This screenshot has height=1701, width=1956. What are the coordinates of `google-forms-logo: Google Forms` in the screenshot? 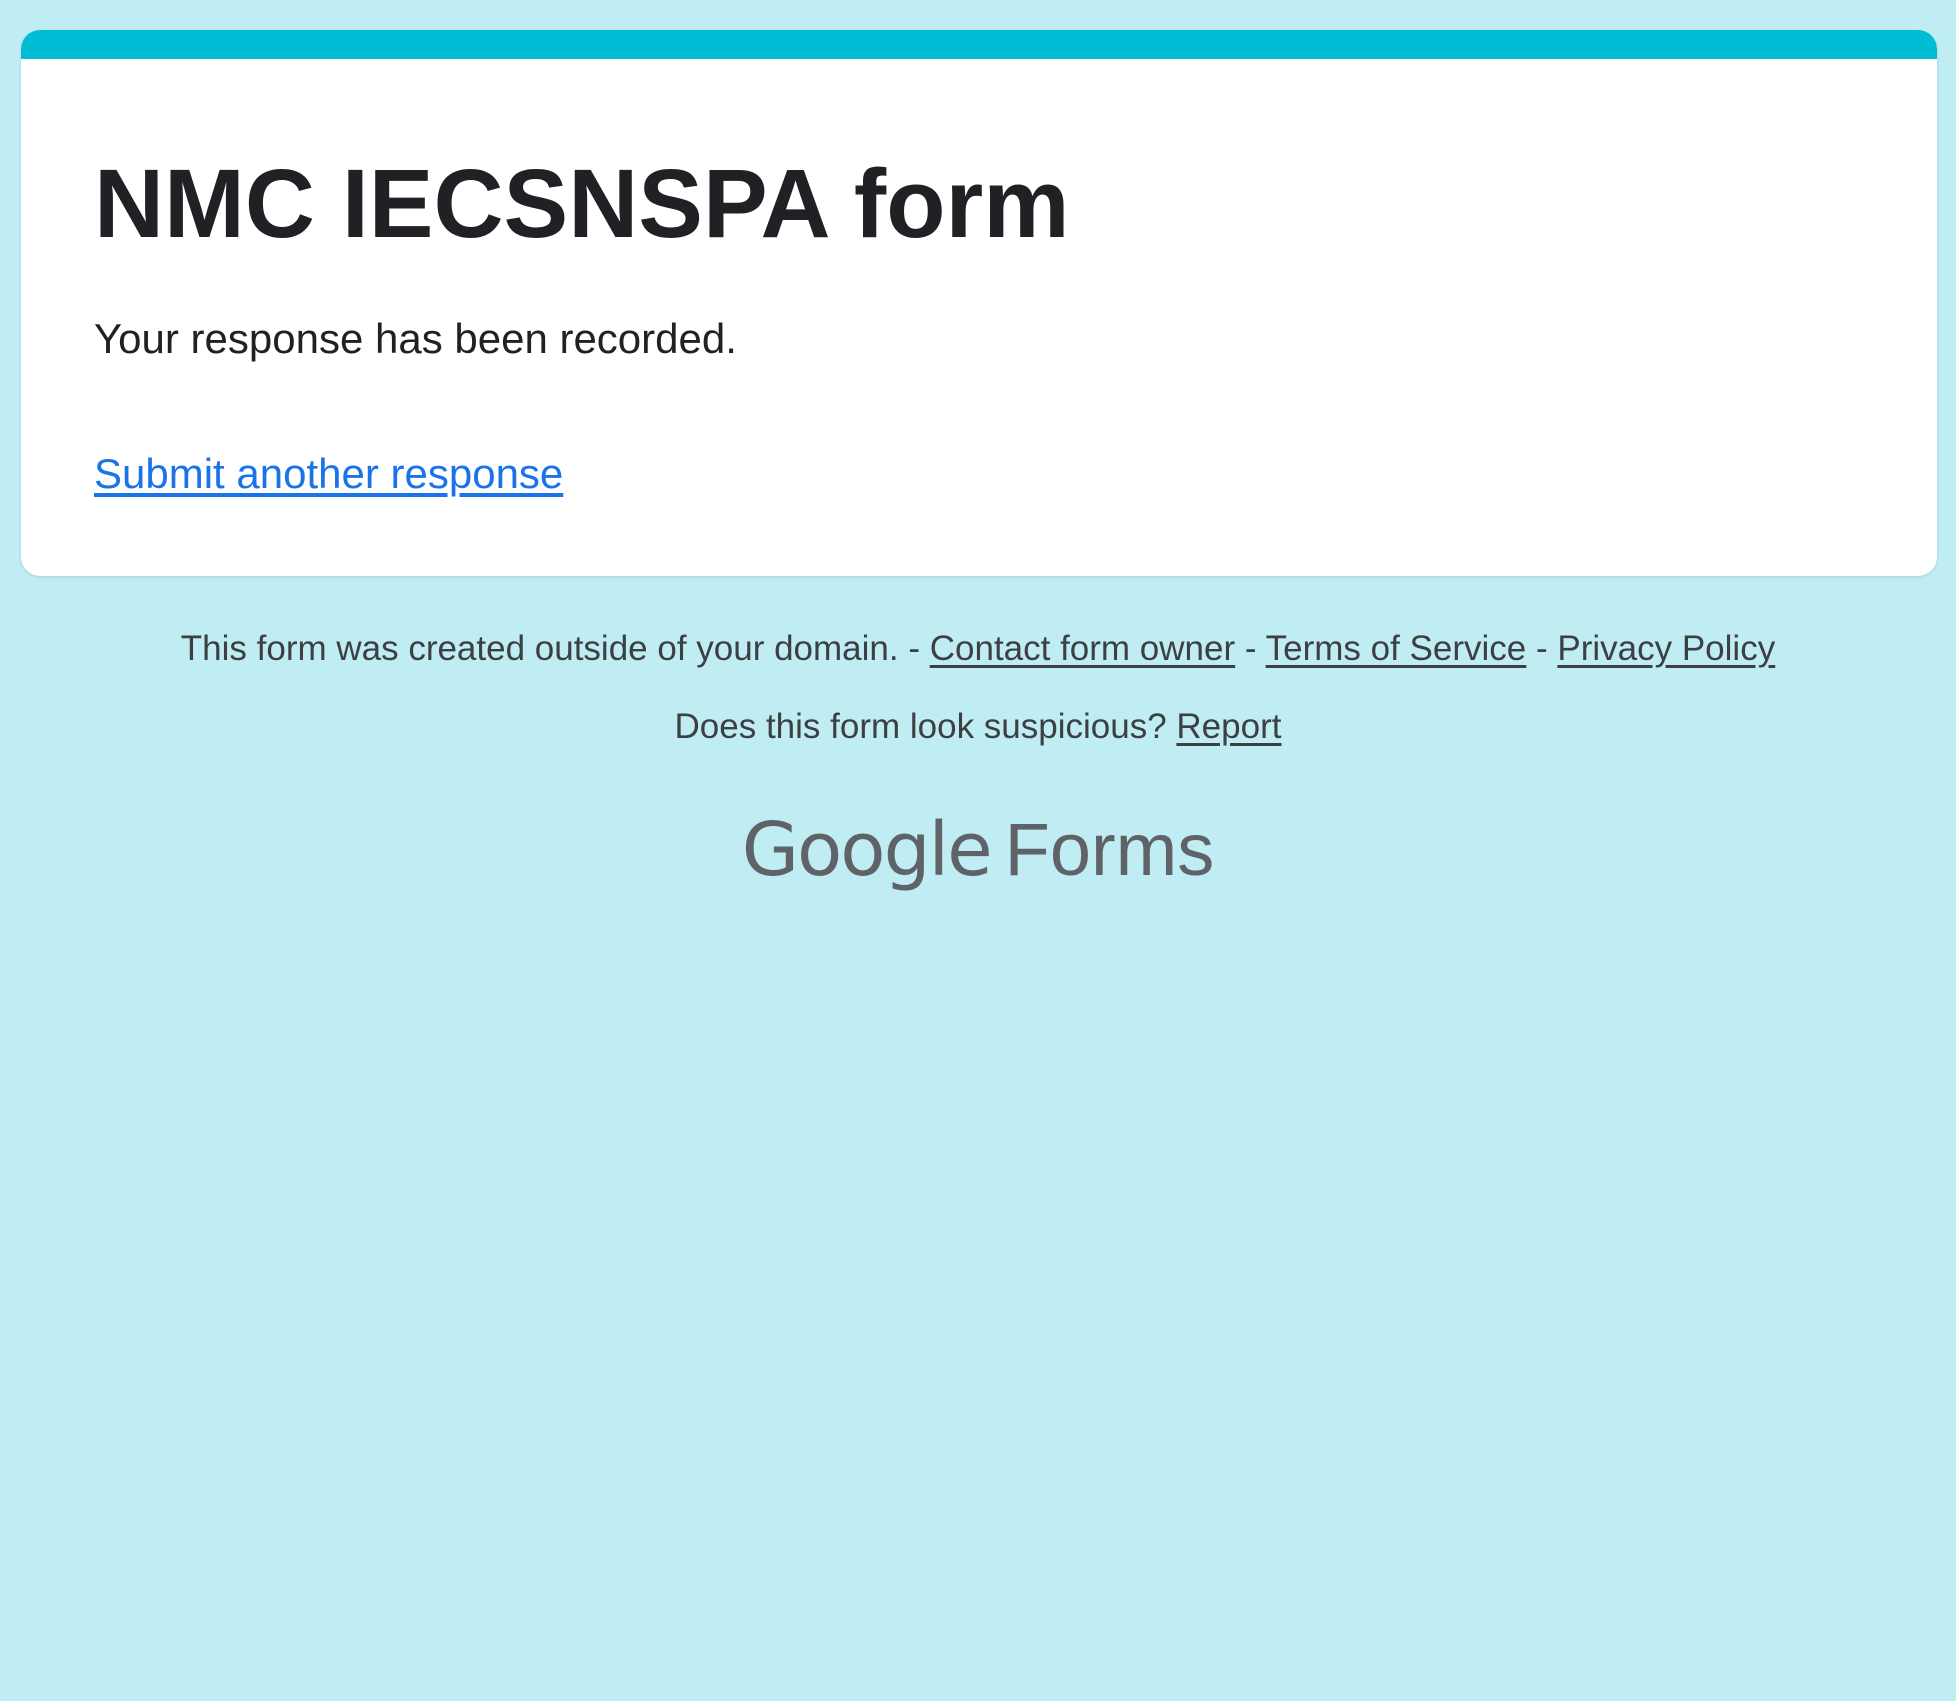 It's located at (978, 850).